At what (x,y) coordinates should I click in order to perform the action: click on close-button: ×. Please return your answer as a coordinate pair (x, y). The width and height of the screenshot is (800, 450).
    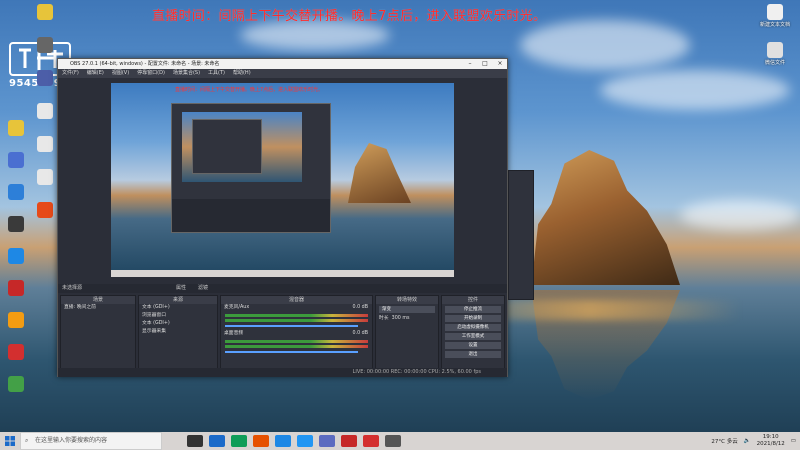
    Looking at the image, I should click on (500, 64).